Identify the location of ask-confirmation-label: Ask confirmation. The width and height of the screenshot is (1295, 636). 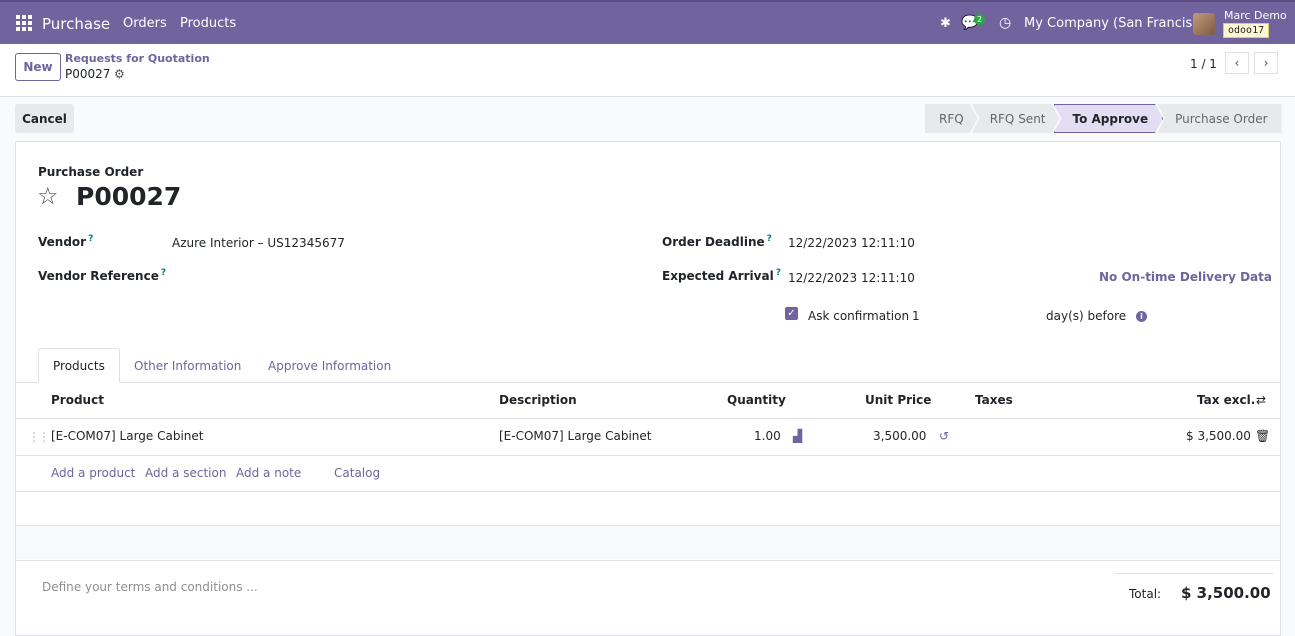
(859, 316).